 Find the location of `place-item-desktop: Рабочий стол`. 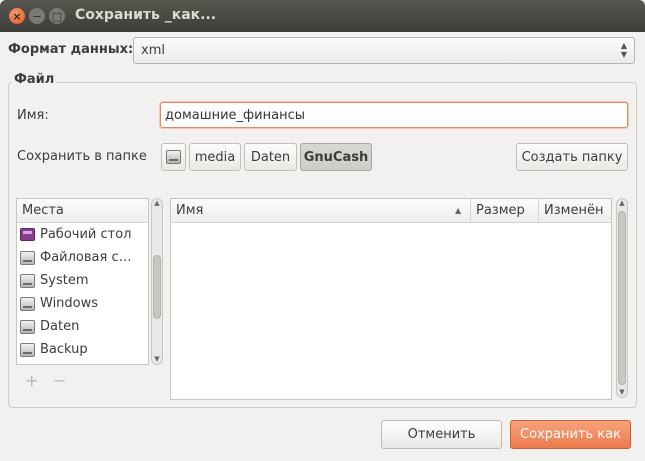

place-item-desktop: Рабочий стол is located at coordinates (82, 234).